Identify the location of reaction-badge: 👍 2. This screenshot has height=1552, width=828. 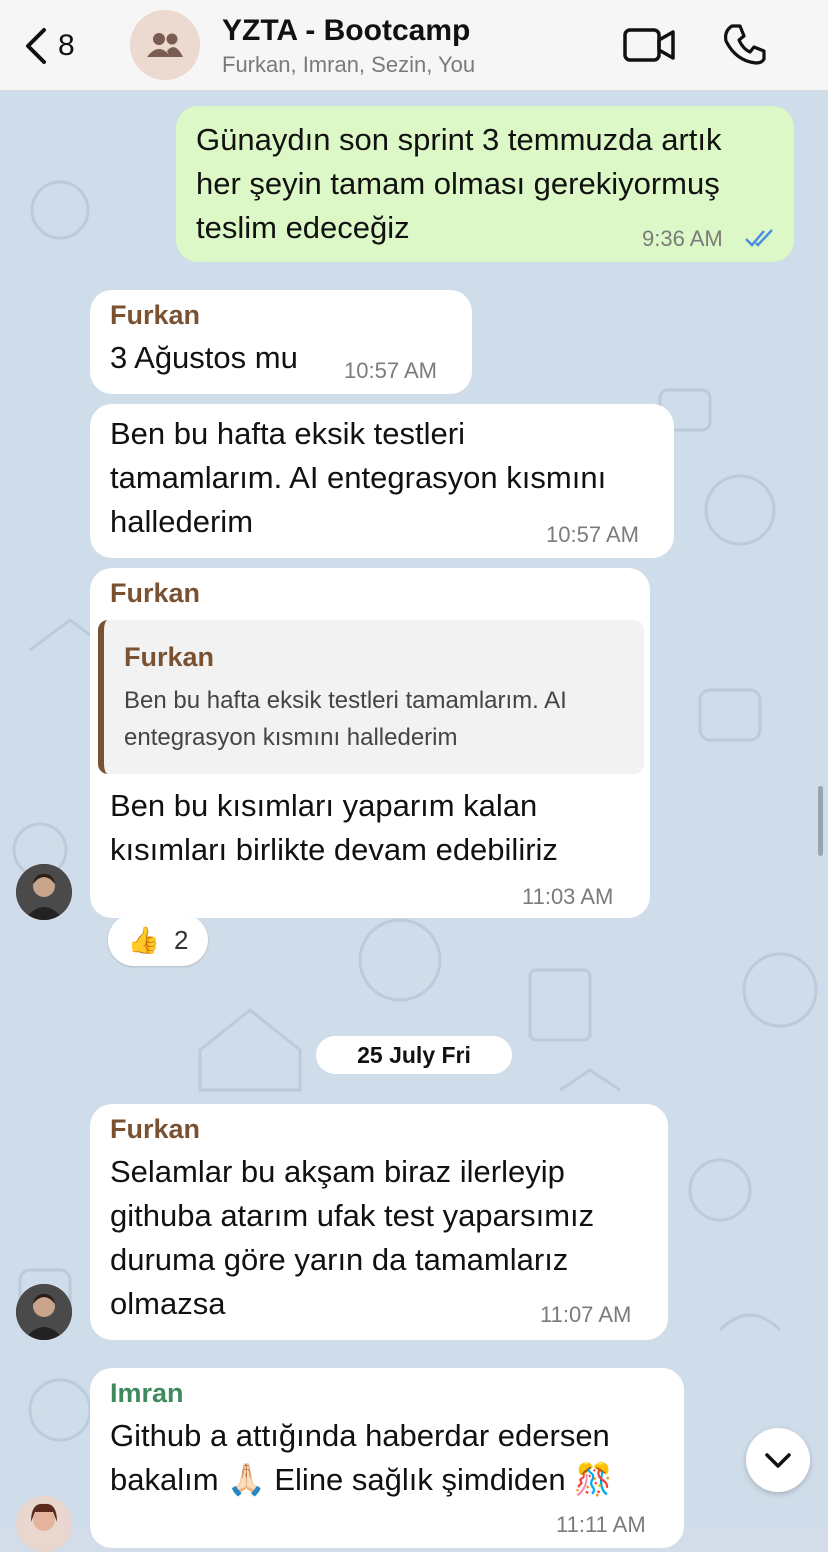
(158, 940).